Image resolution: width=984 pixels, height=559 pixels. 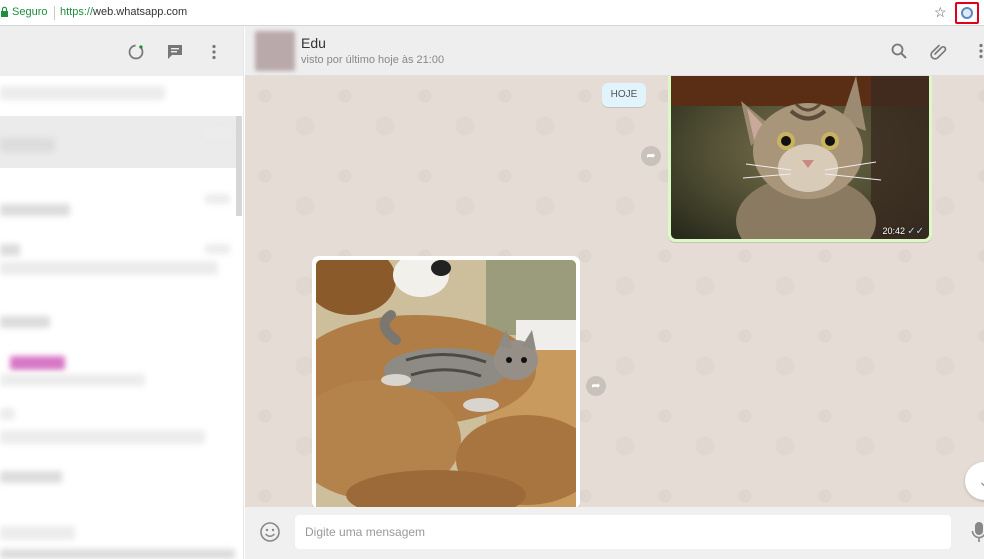 What do you see at coordinates (967, 13) in the screenshot?
I see `extension-icon` at bounding box center [967, 13].